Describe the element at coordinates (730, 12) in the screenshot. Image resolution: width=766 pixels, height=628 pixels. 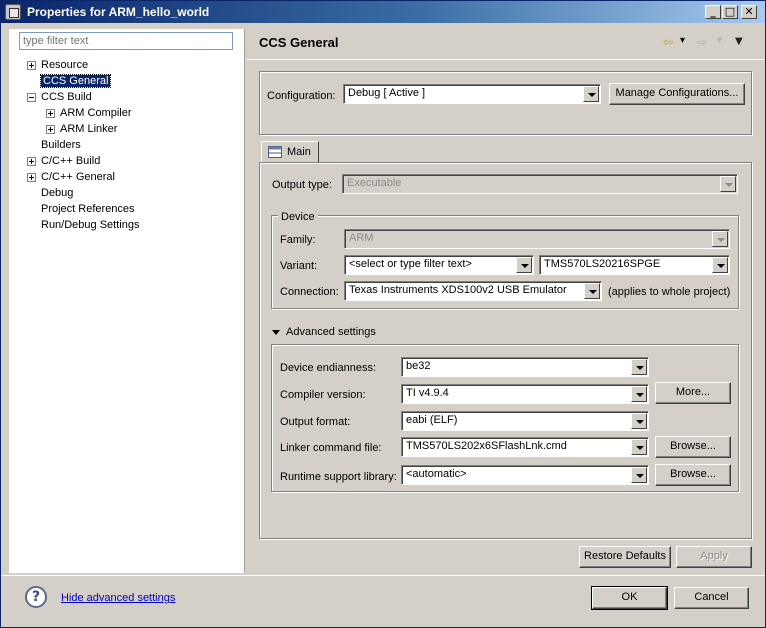
I see `maximize-button: □` at that location.